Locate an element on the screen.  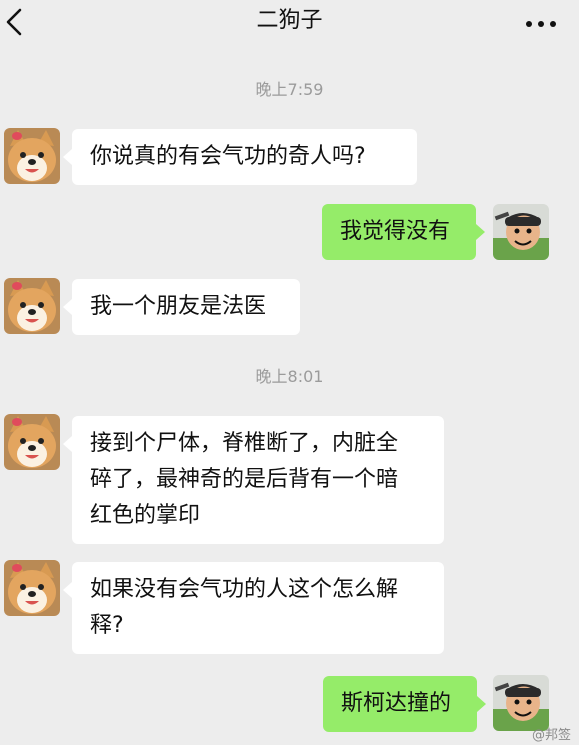
message-bubble: 接到个尸体，脊椎断了，内脏全 碎了，最神奇的是后背有一个暗 红色的掌印 is located at coordinates (253, 480).